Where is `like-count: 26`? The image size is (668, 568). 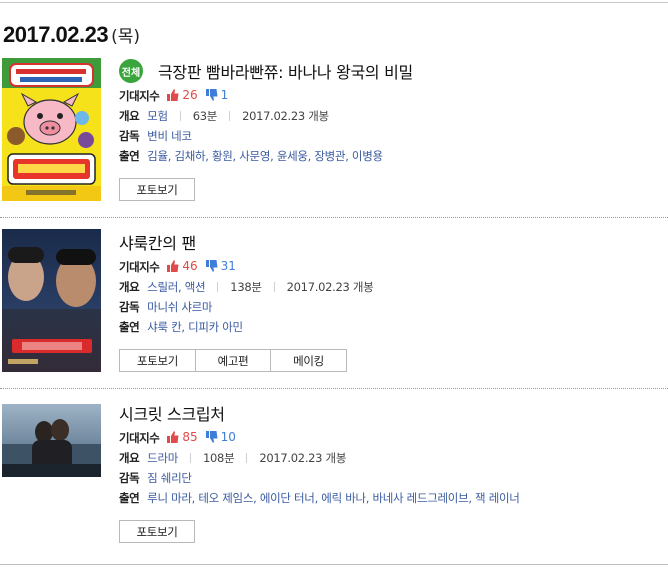
like-count: 26 is located at coordinates (190, 95).